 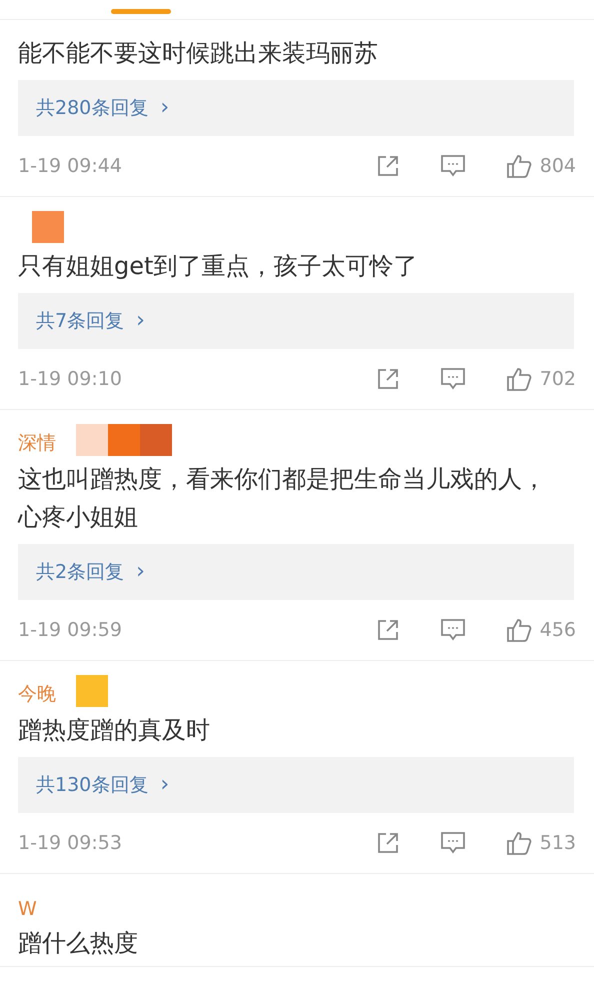 I want to click on username: W, so click(x=27, y=909).